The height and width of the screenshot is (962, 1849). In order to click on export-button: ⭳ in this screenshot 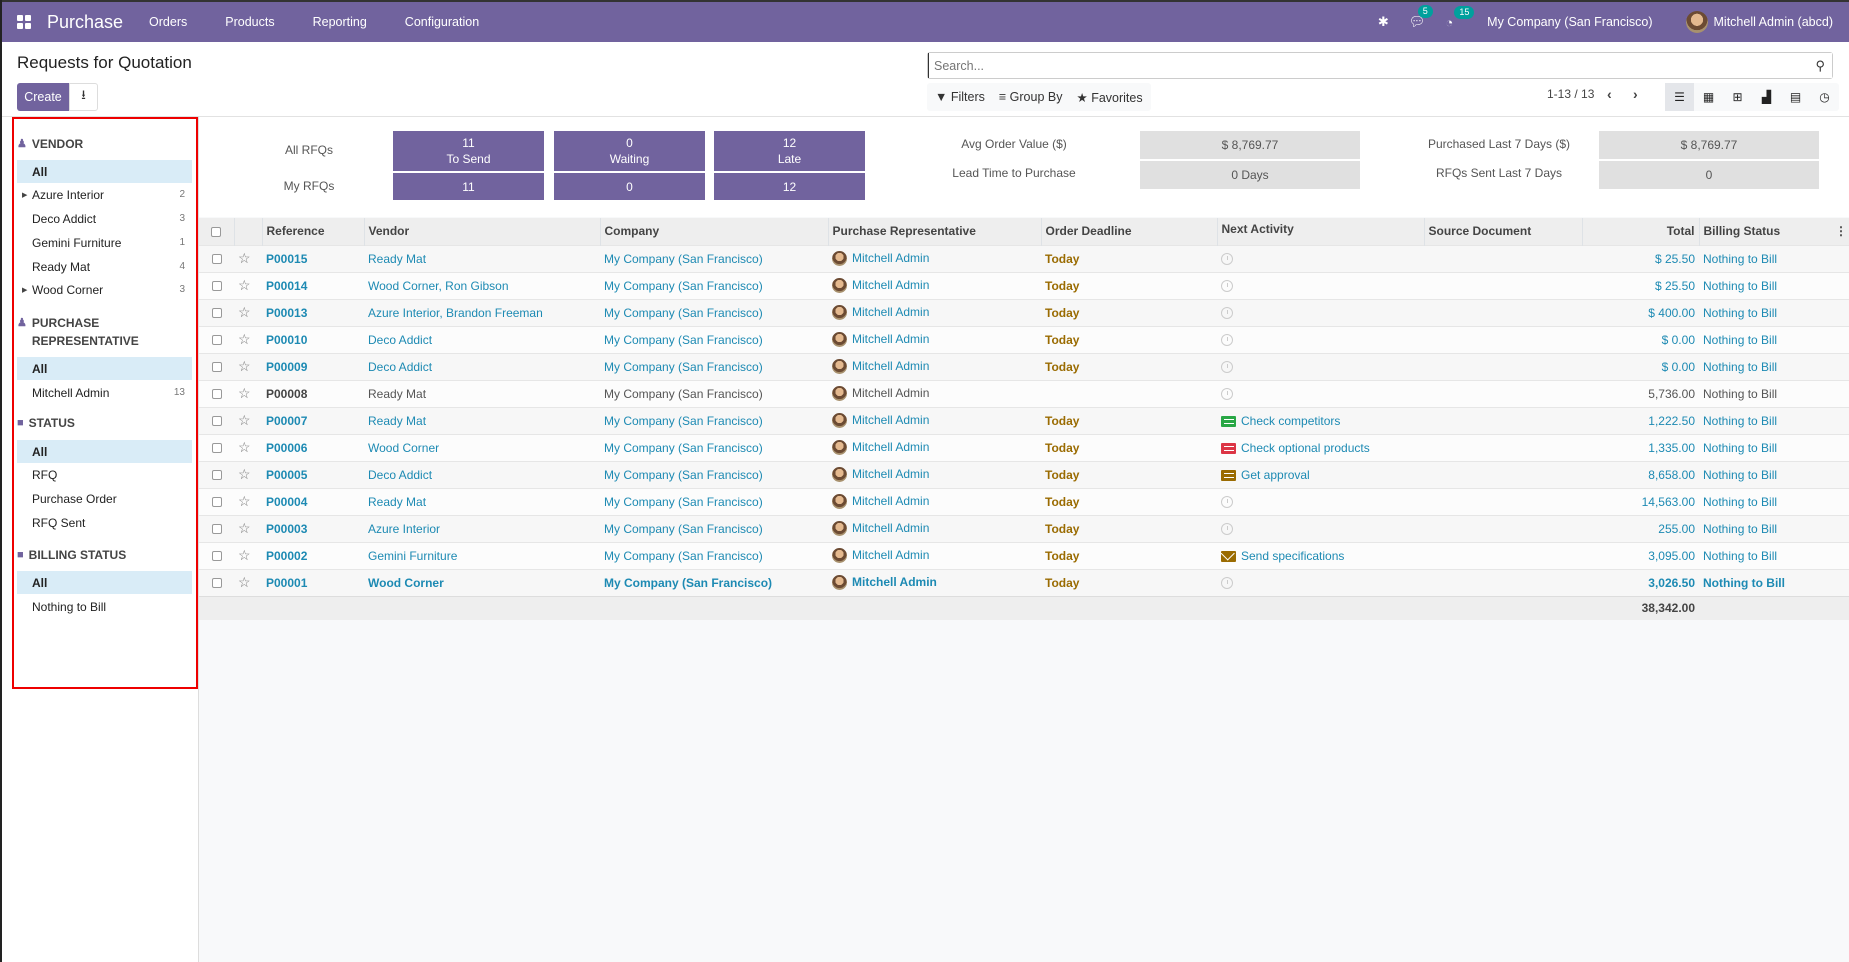, I will do `click(83, 97)`.